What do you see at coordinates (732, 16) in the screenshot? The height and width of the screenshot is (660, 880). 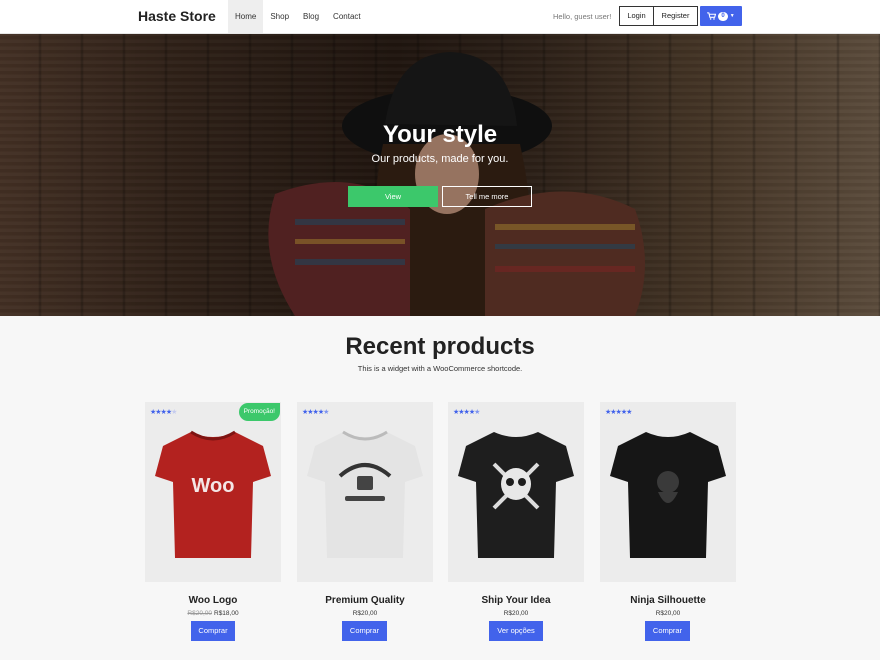 I see `caret-down-icon: ▼` at bounding box center [732, 16].